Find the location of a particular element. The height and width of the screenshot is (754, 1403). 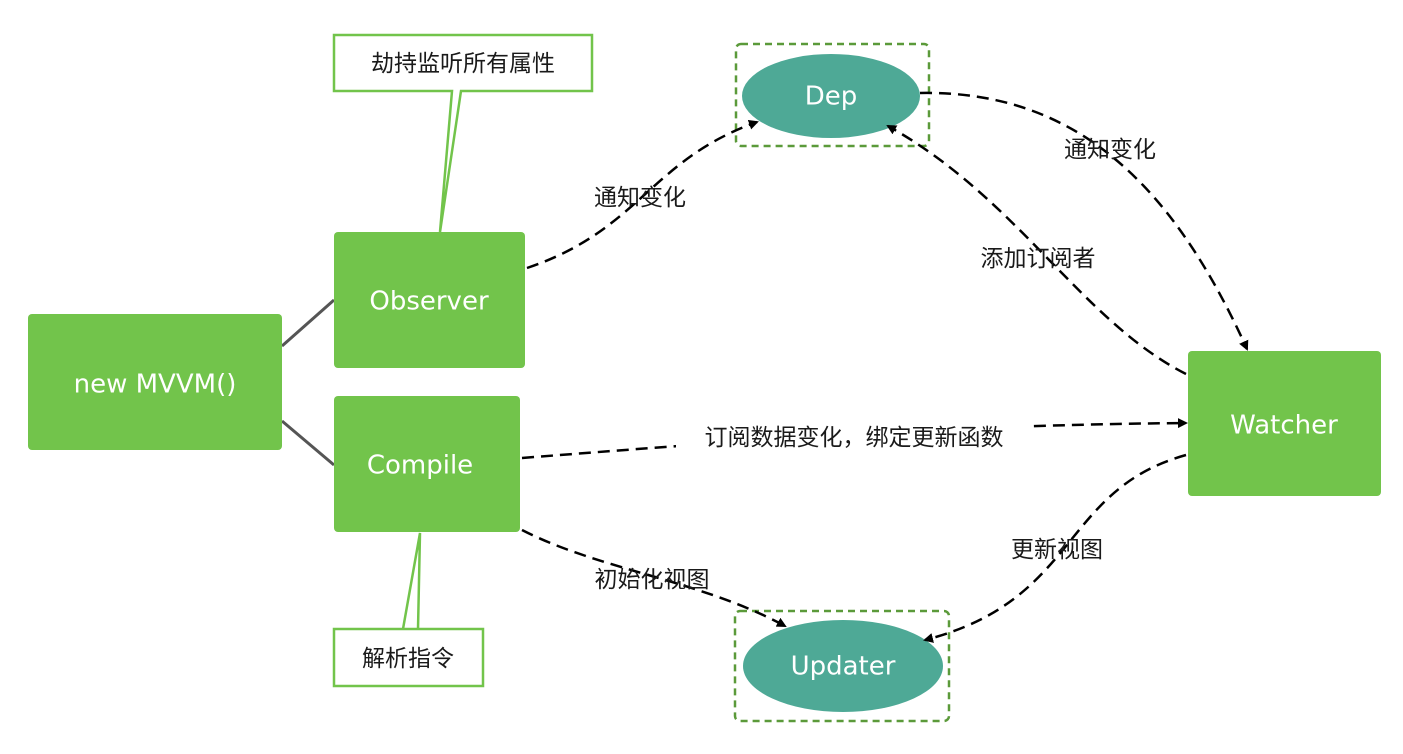

node-dep-label: Dep is located at coordinates (831, 97).